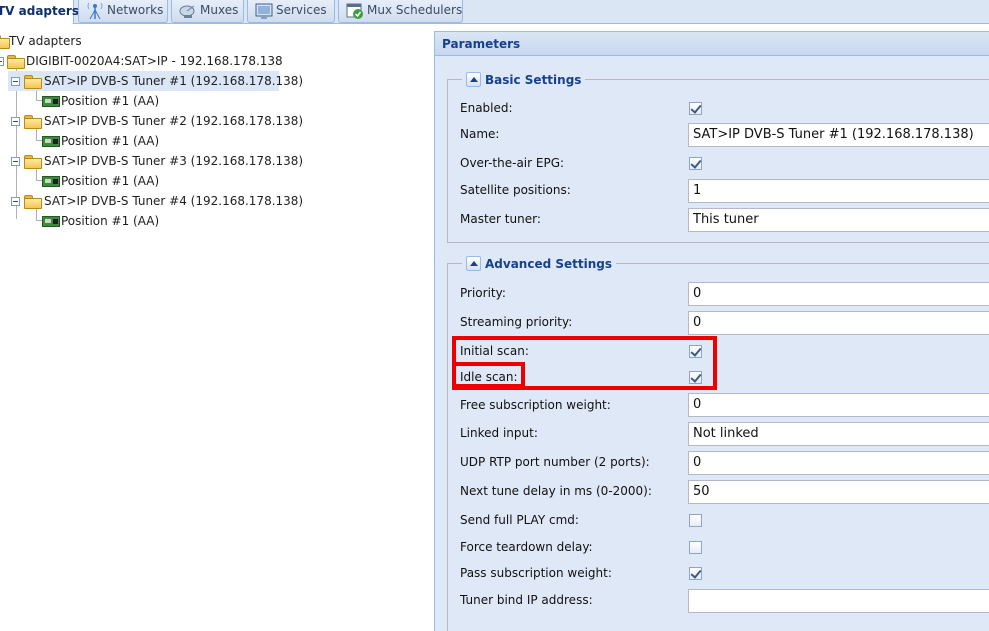 This screenshot has height=631, width=989. What do you see at coordinates (515, 190) in the screenshot?
I see `satellite-positions-label: Satellite positions:` at bounding box center [515, 190].